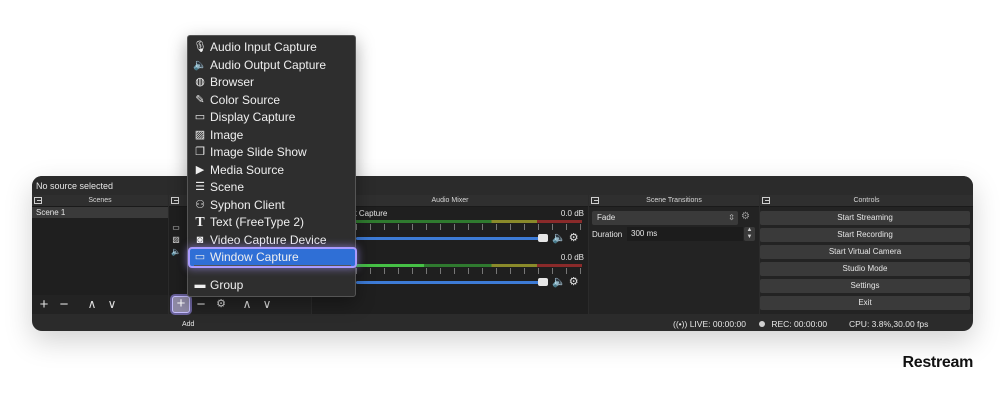 This screenshot has width=1000, height=394. What do you see at coordinates (272, 100) in the screenshot?
I see `menu-item-color-source: ✎ Color Source` at bounding box center [272, 100].